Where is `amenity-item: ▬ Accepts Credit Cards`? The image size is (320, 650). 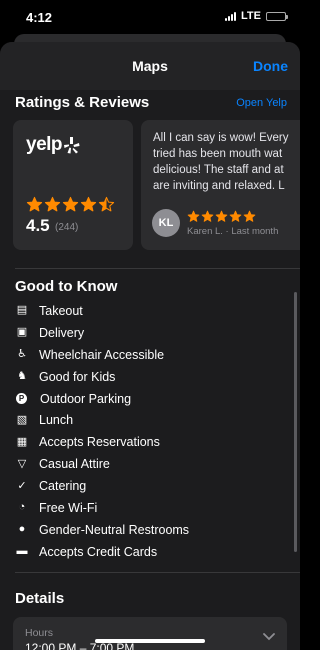
amenity-item: ▬ Accepts Credit Cards is located at coordinates (102, 552).